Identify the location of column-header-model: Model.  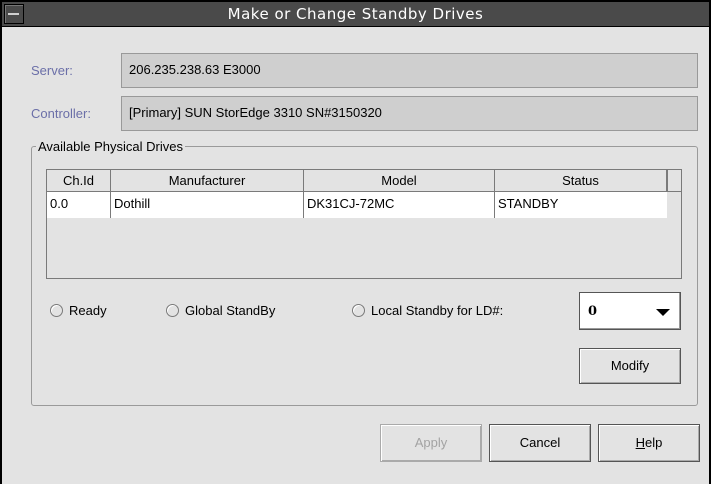
(399, 181).